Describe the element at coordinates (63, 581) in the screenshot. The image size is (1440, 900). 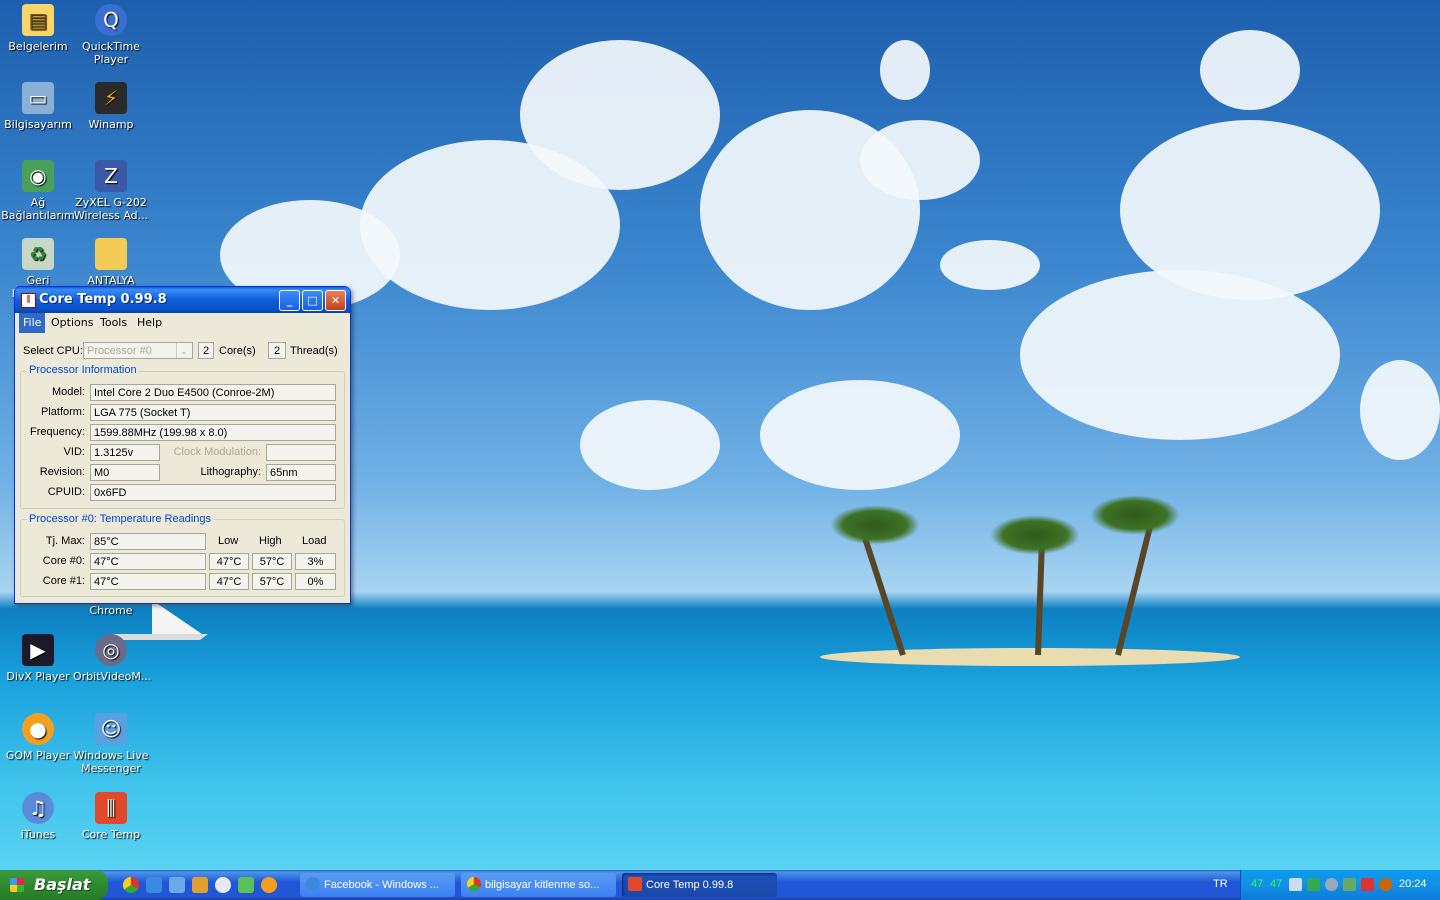
I see `core1-label: Core #1:` at that location.